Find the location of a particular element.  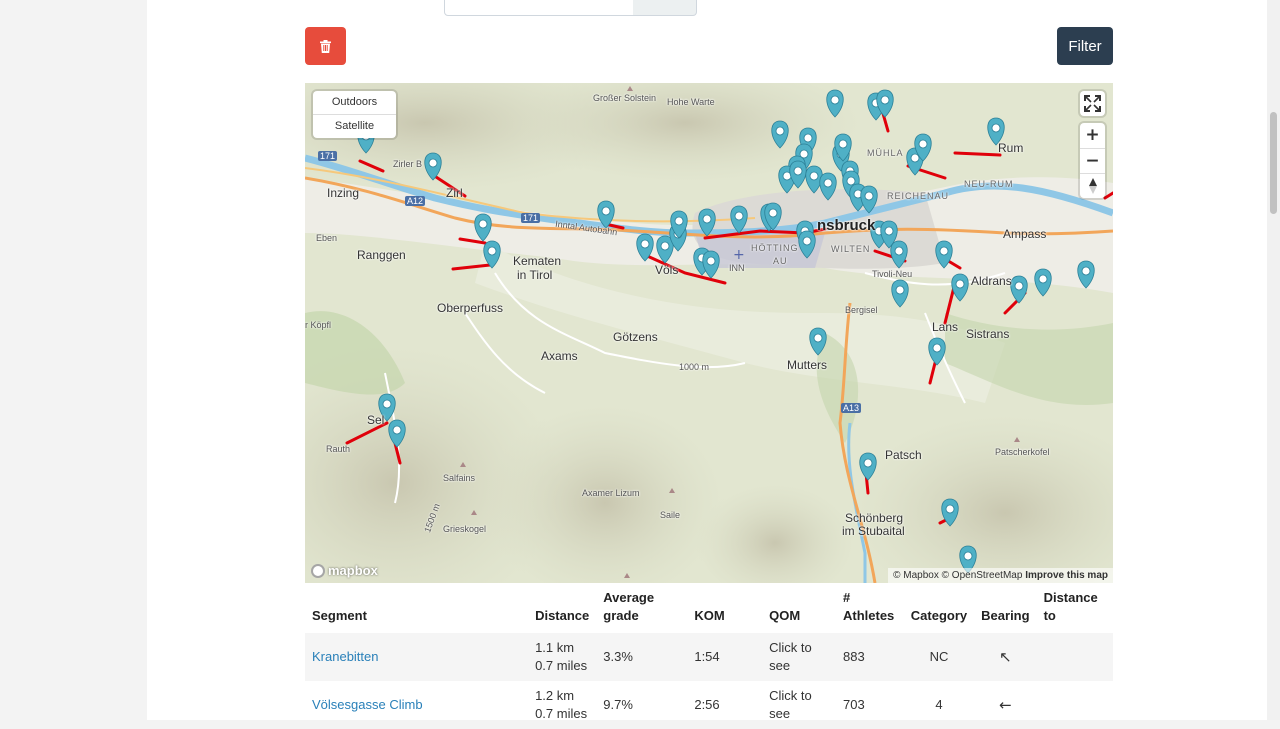

header-kom: KOM is located at coordinates (724, 608).